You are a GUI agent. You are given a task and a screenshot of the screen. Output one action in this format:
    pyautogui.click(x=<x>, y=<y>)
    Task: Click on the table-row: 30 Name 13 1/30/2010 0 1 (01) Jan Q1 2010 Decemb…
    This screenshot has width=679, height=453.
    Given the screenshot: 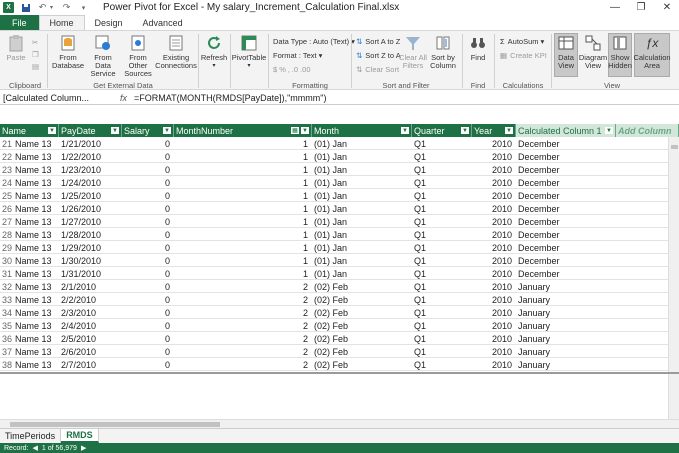 What is the action you would take?
    pyautogui.click(x=334, y=260)
    